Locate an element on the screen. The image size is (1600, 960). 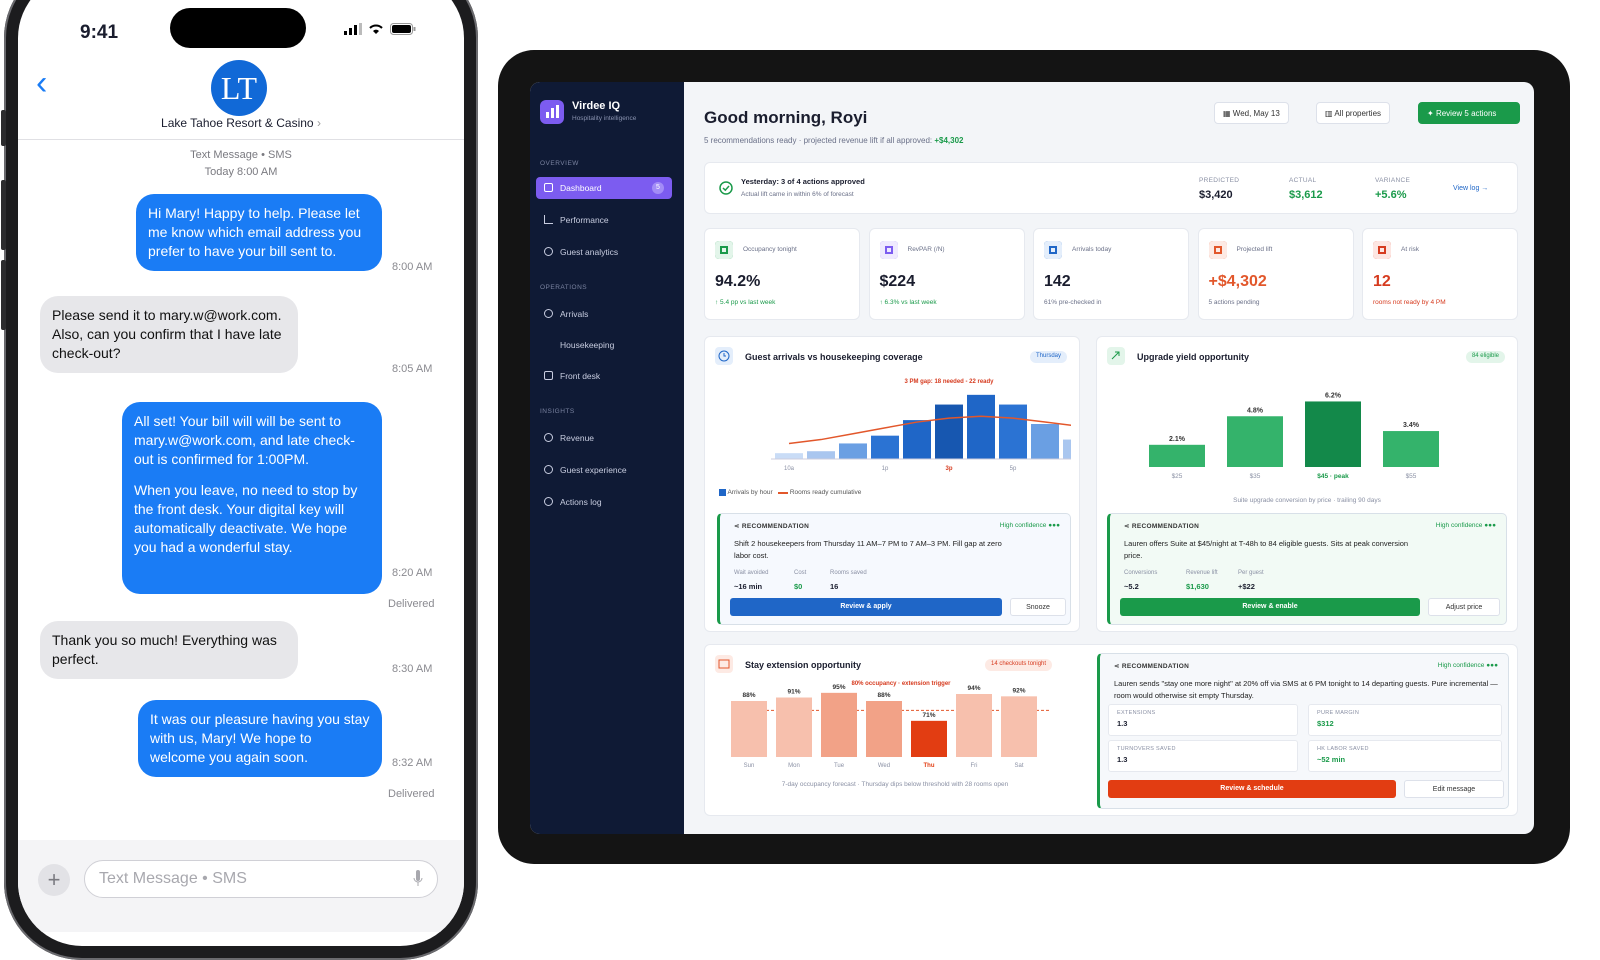
tick-label: Tue is located at coordinates (839, 766).